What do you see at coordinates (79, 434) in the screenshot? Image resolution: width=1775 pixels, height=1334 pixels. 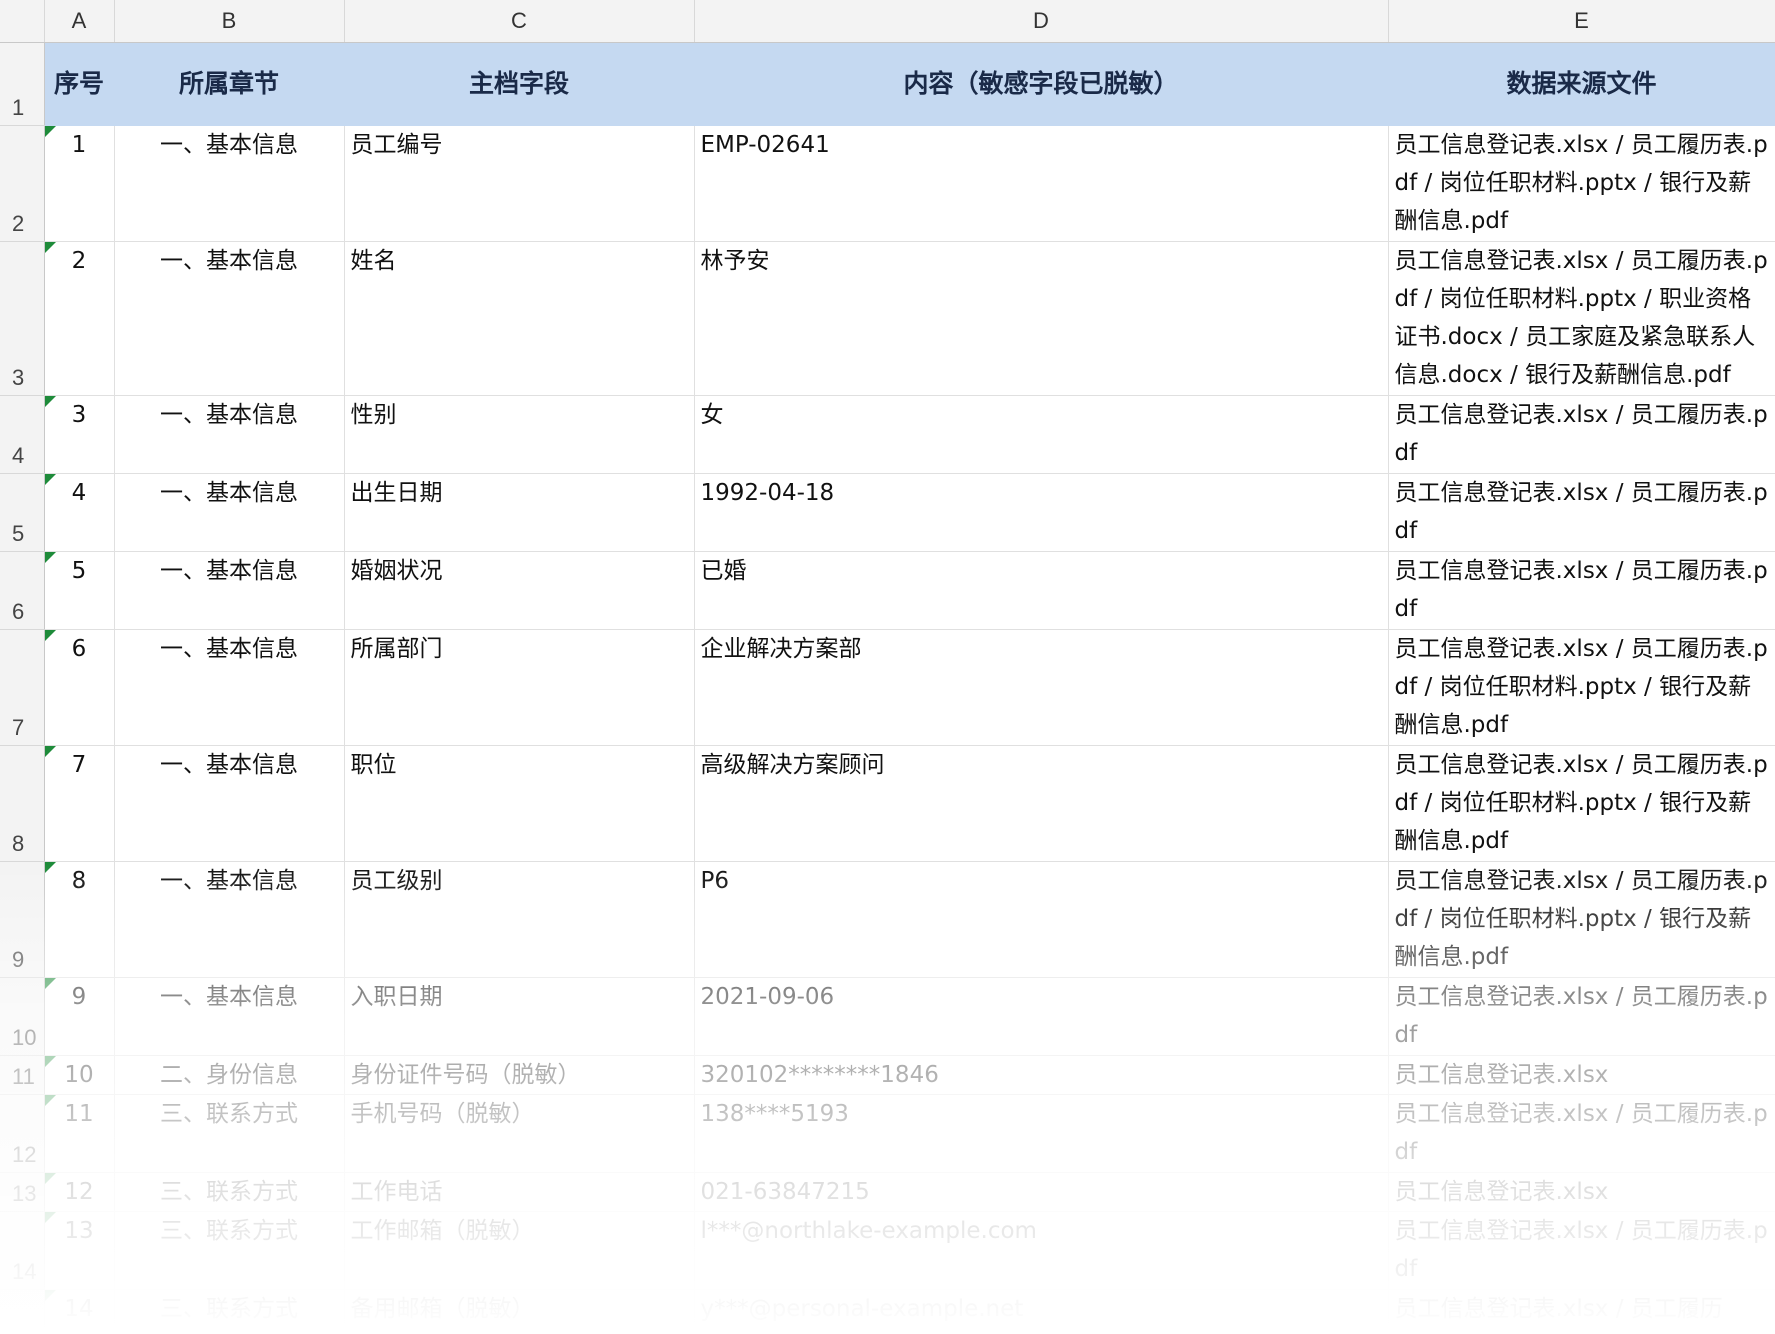 I see `cell-seq: 3` at bounding box center [79, 434].